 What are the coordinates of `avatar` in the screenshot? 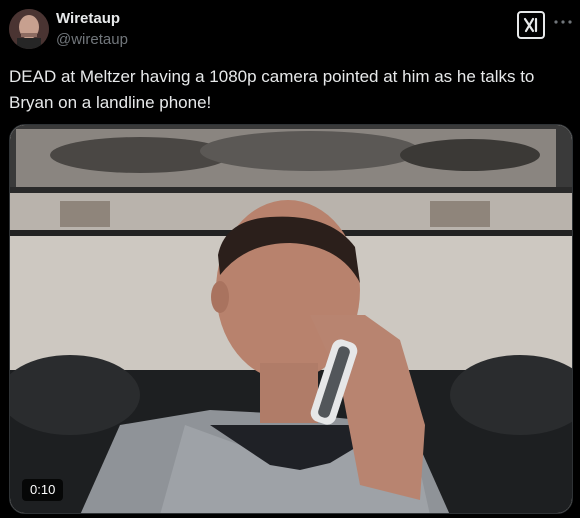 It's located at (29, 29).